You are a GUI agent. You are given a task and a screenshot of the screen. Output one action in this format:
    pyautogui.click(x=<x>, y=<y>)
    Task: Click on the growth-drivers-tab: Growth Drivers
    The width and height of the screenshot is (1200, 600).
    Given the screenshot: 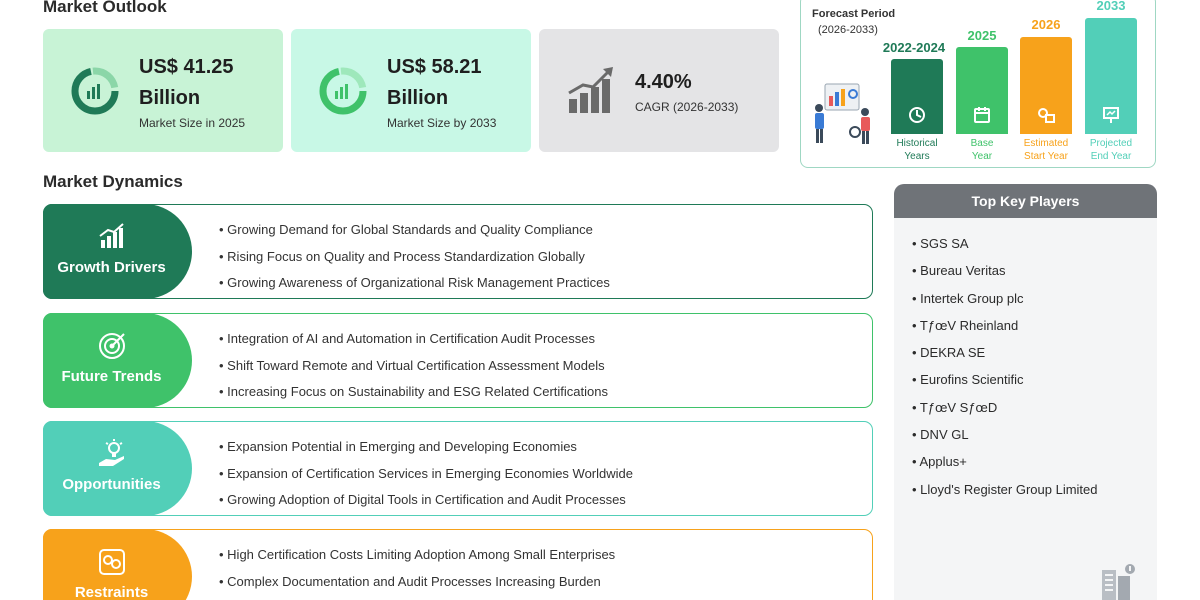 What is the action you would take?
    pyautogui.click(x=117, y=251)
    